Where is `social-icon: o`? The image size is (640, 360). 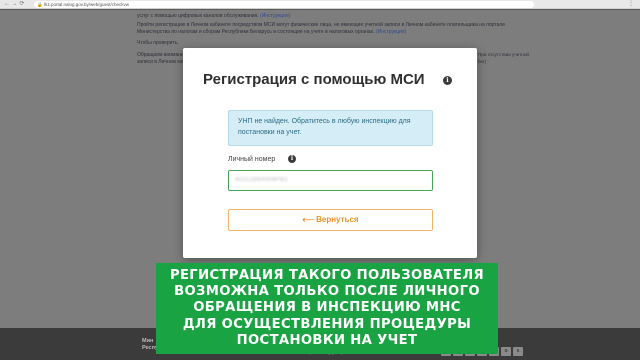
social-icon: o is located at coordinates (506, 351).